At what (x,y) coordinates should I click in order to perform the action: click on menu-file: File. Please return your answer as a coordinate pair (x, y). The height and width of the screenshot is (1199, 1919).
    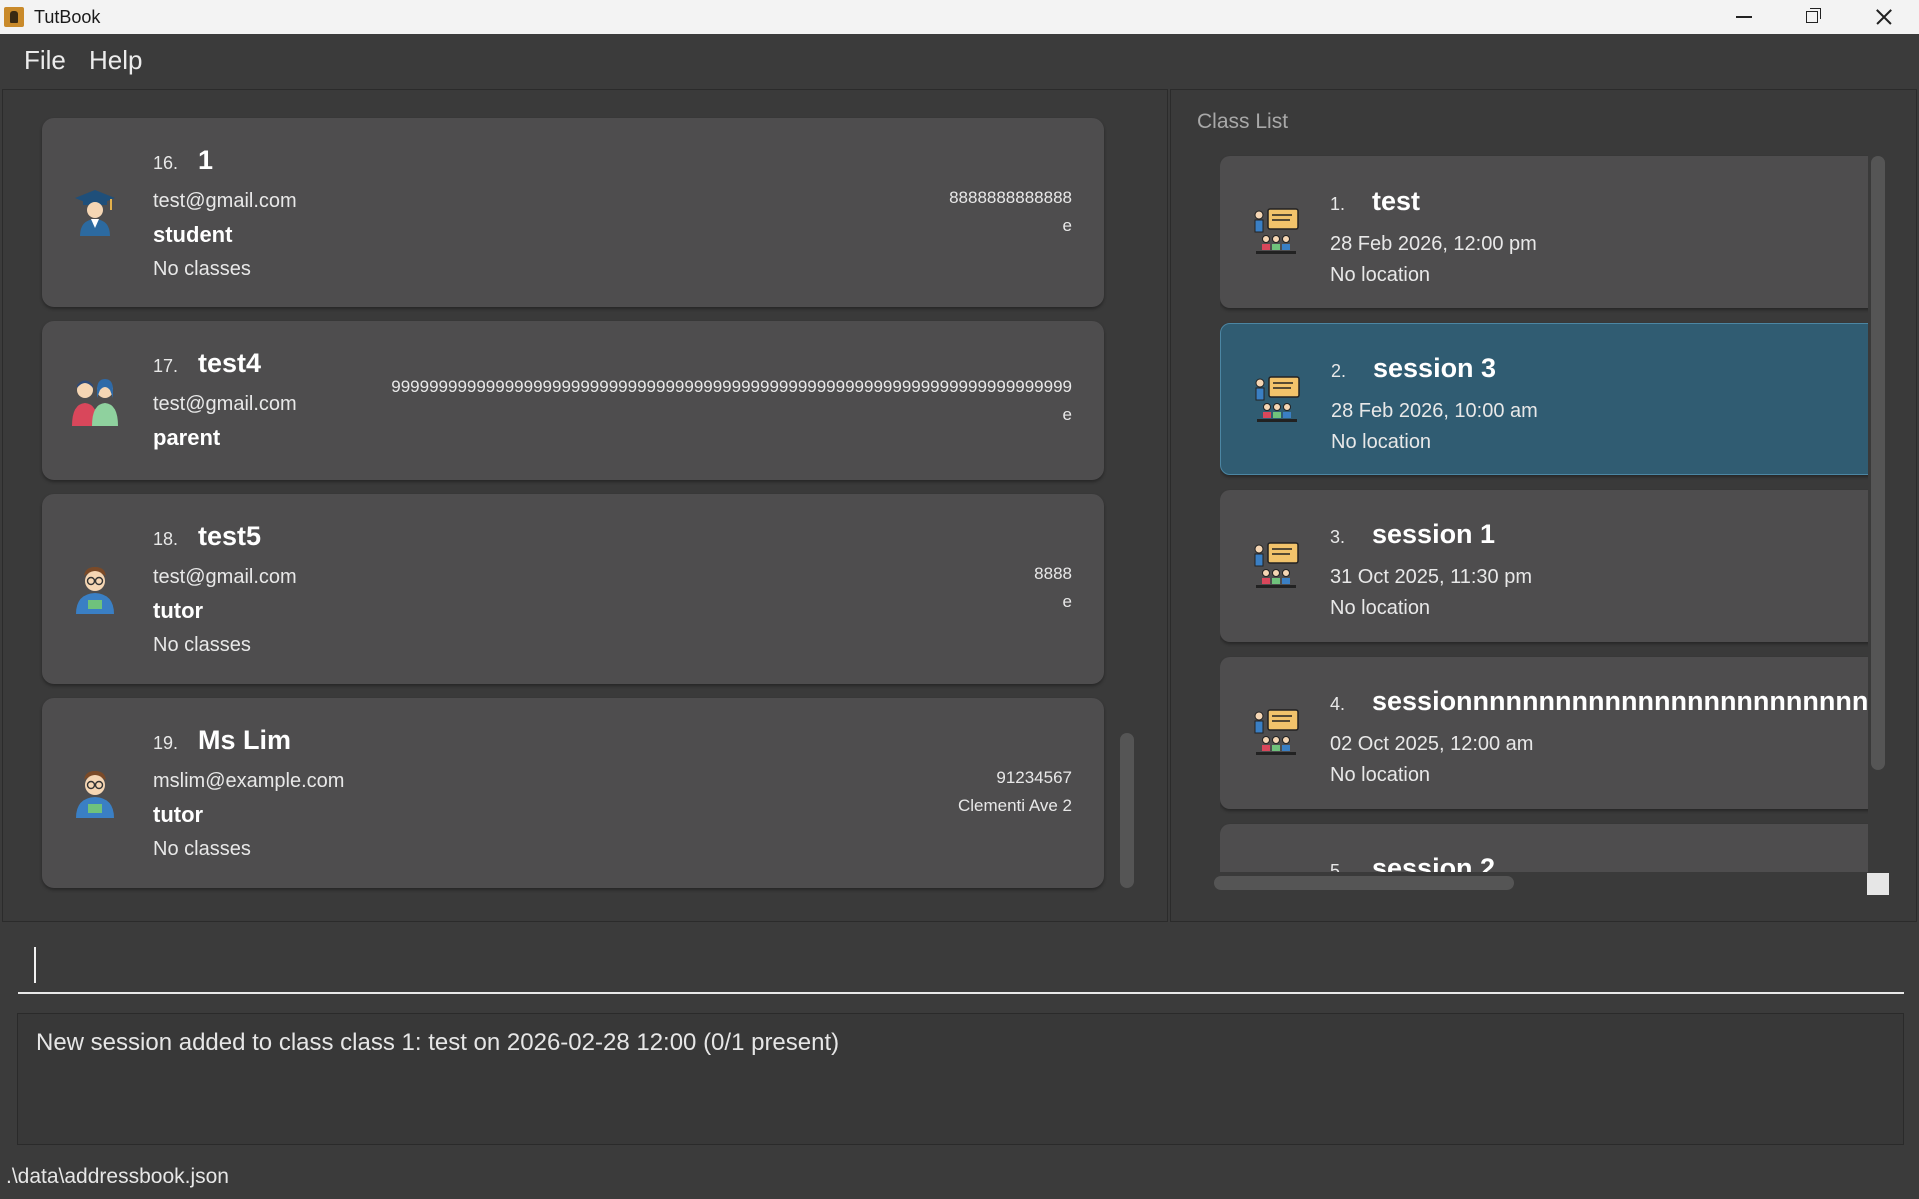
    Looking at the image, I should click on (45, 60).